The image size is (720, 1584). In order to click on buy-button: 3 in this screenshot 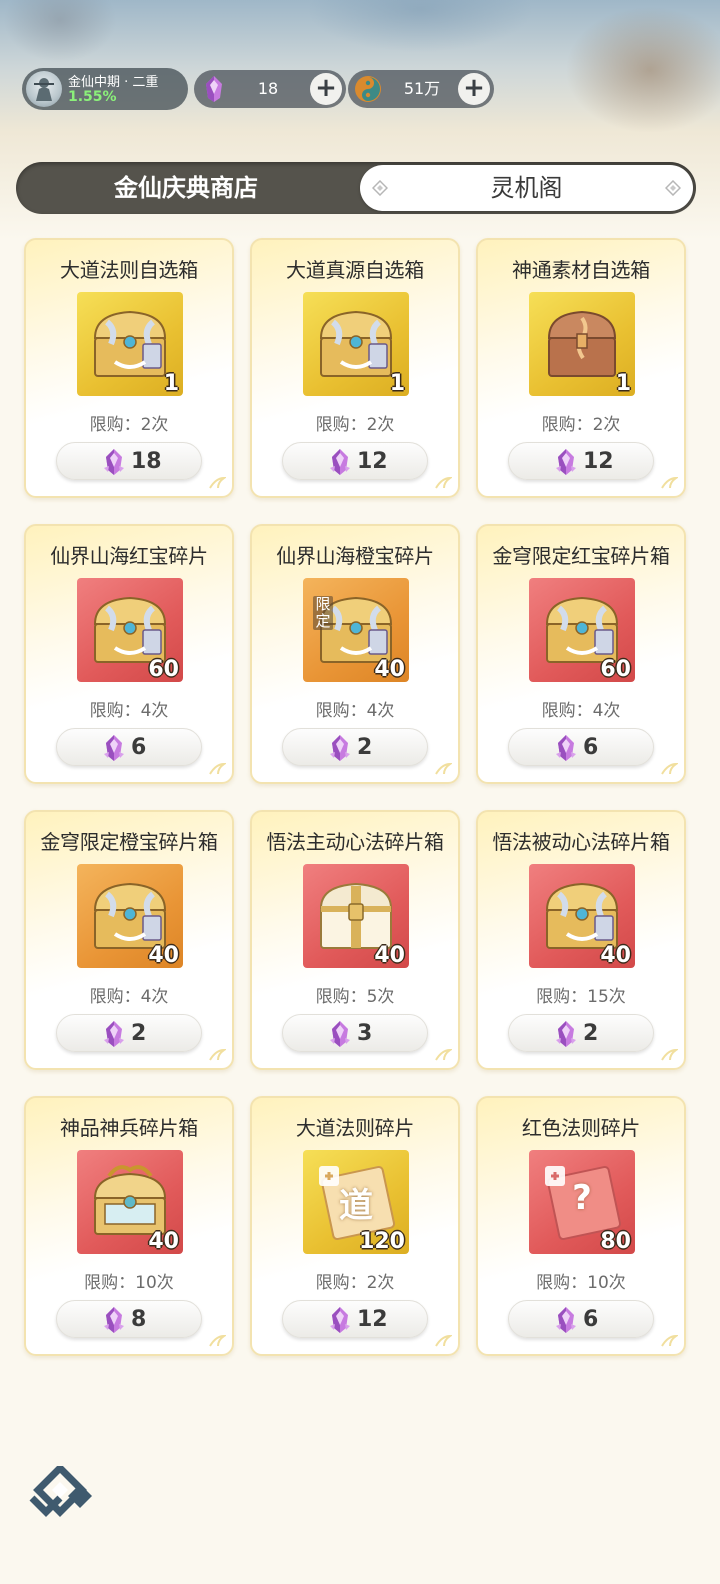, I will do `click(355, 1033)`.